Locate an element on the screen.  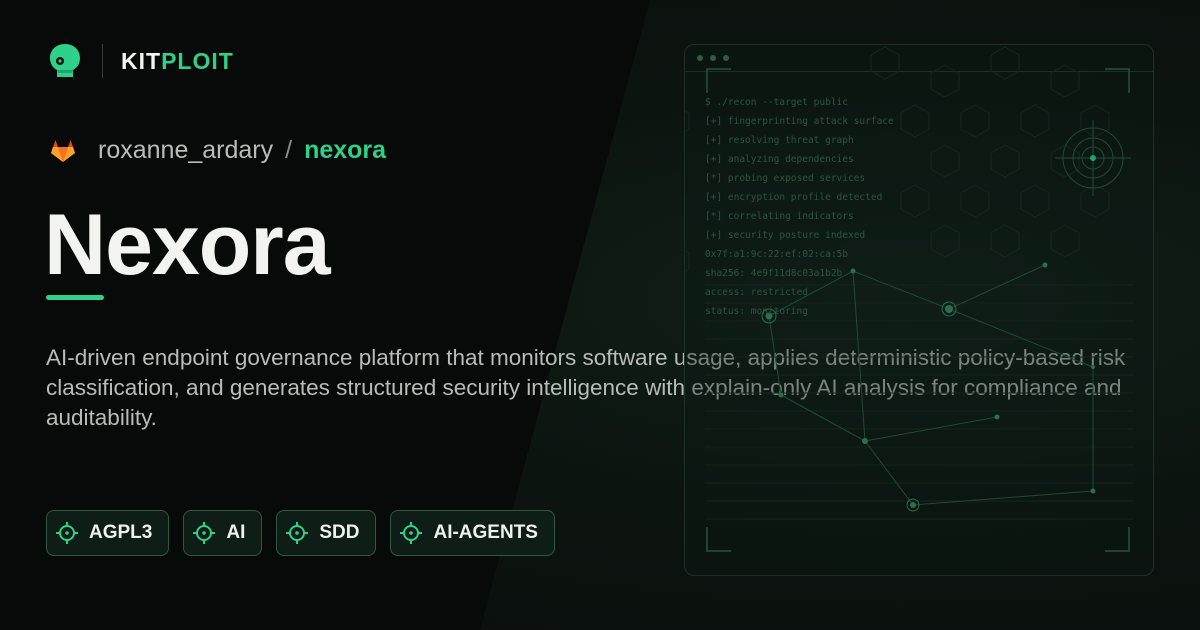
title-underline is located at coordinates (75, 297).